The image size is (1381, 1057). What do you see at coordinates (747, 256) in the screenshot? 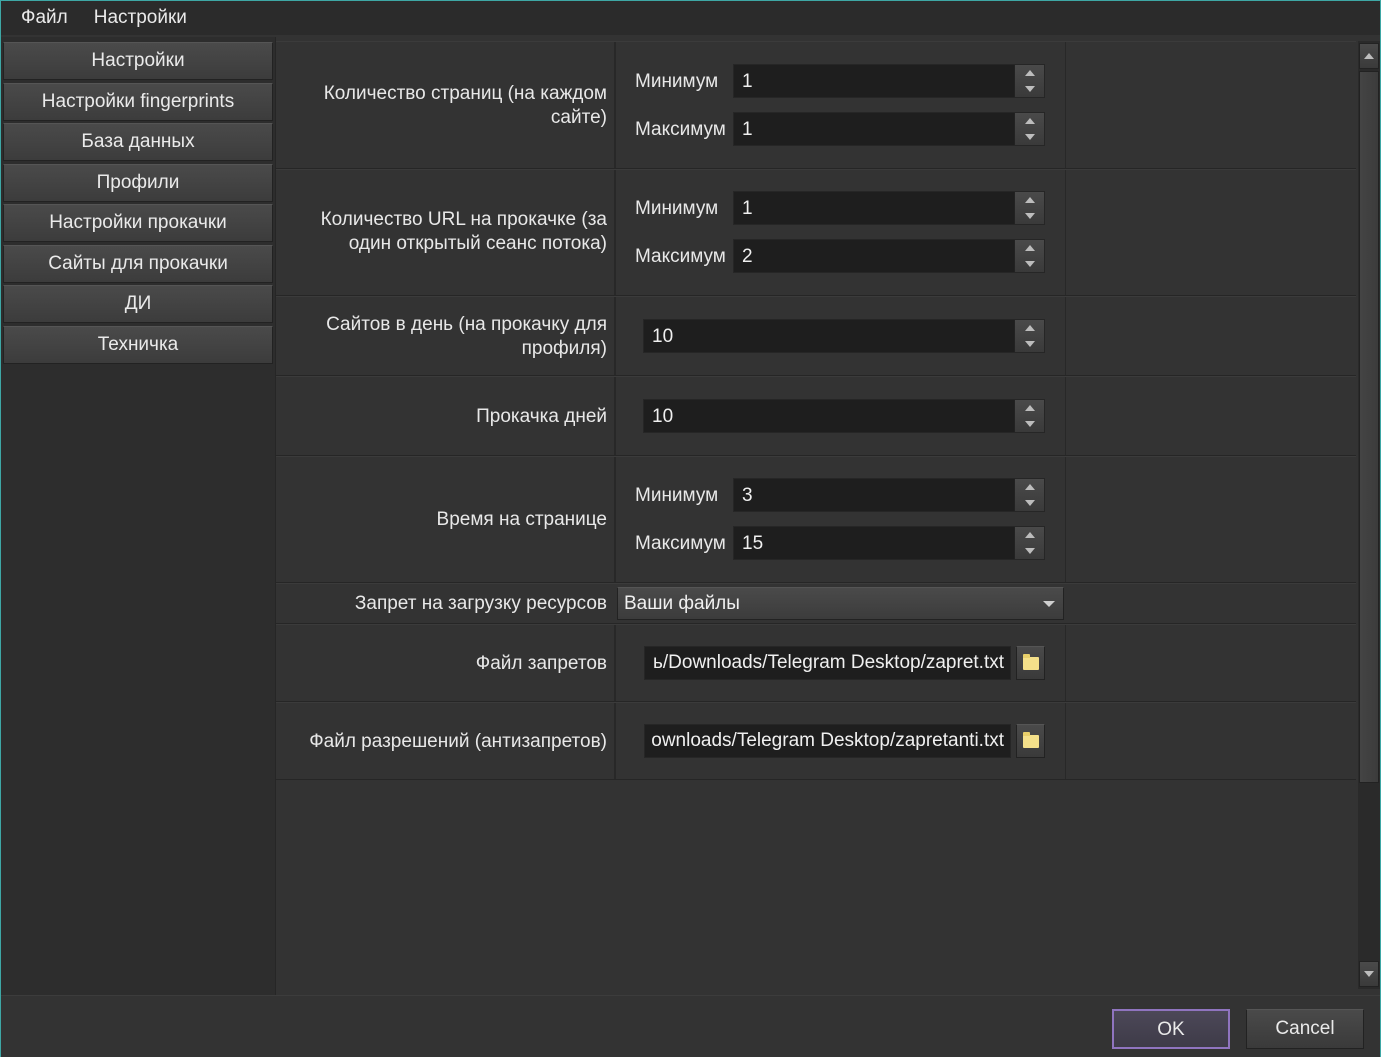
I see `urls-max-value: 2` at bounding box center [747, 256].